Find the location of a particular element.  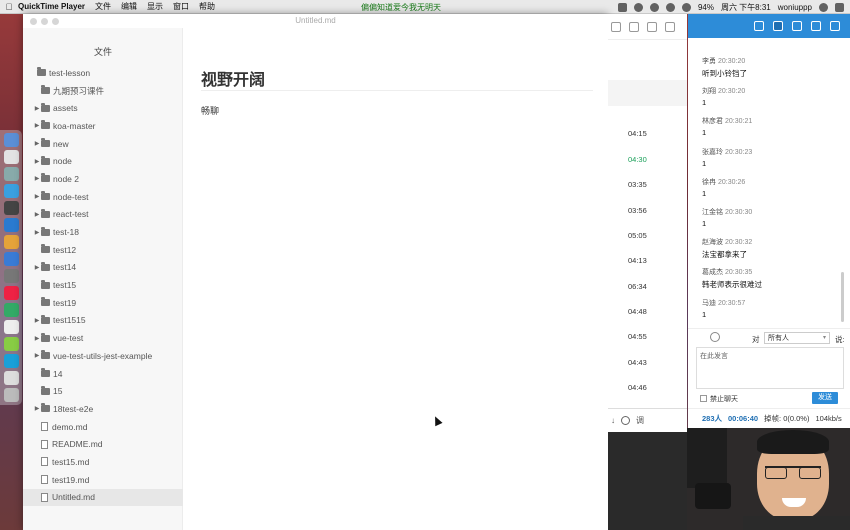

app-blue-icon is located at coordinates (11, 361).